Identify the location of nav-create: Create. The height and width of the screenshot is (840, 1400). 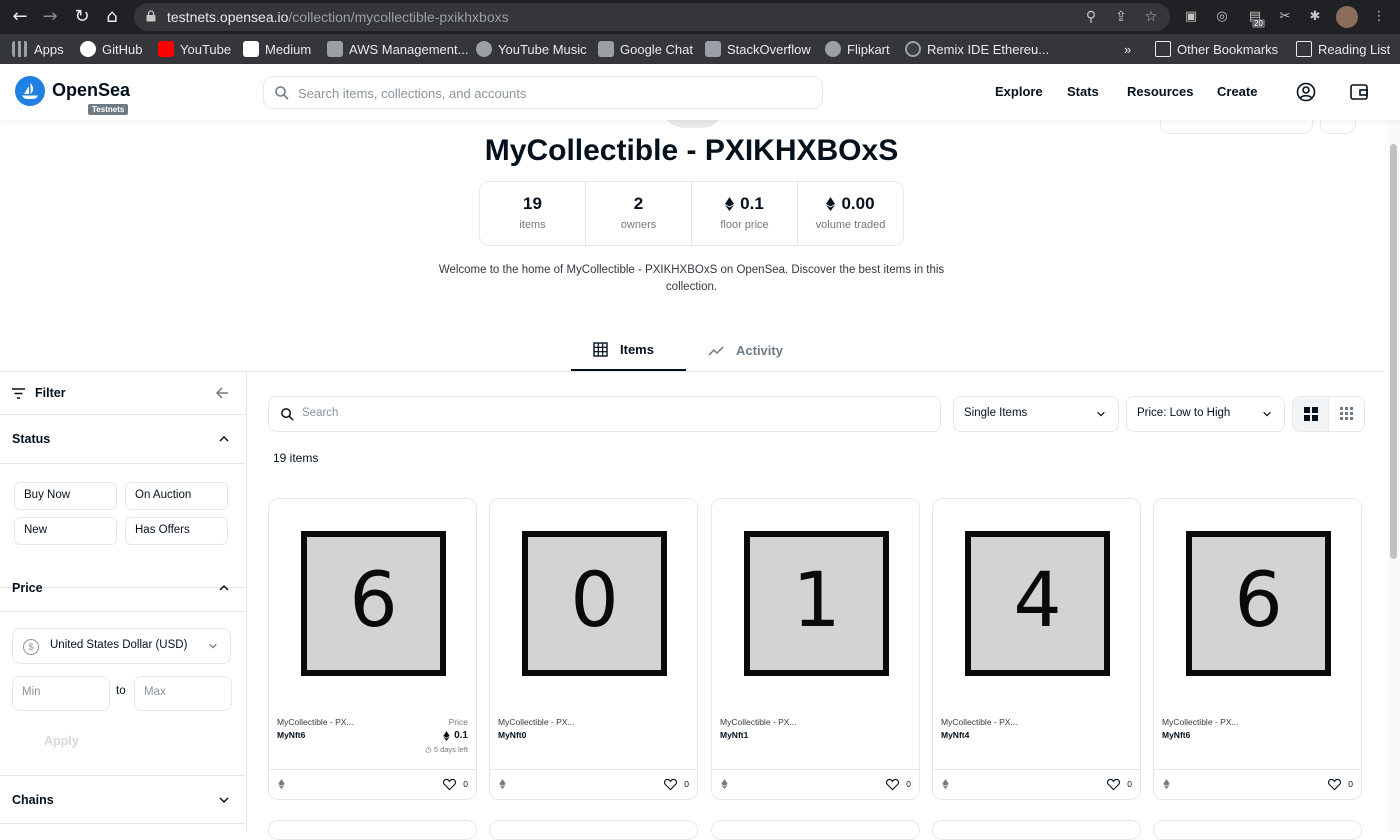
(1237, 91).